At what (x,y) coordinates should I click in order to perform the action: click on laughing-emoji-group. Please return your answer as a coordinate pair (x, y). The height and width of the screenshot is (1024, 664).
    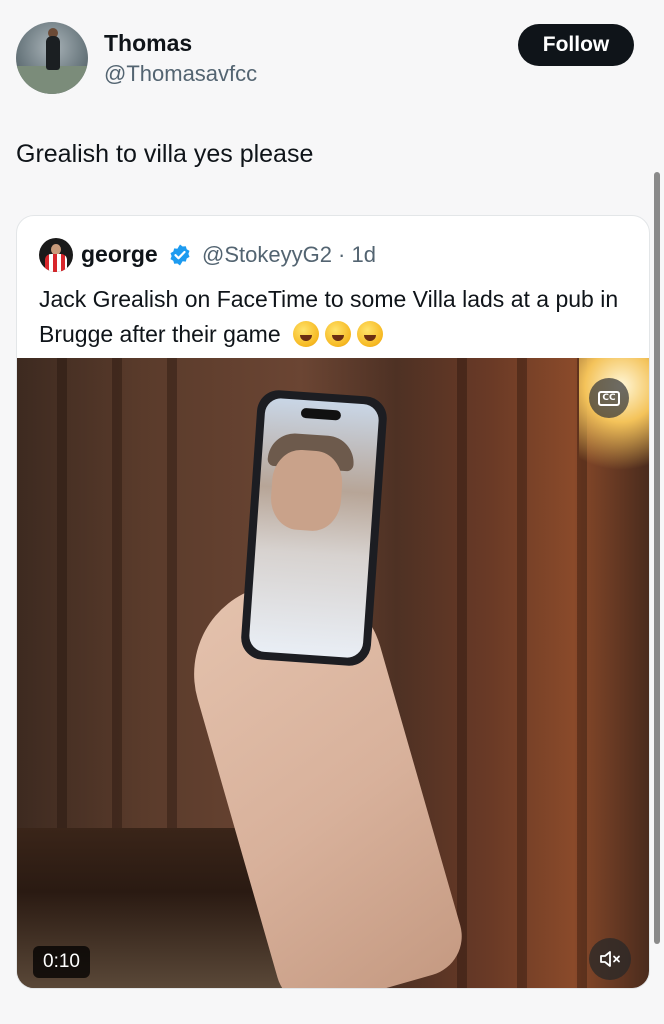
    Looking at the image, I should click on (338, 334).